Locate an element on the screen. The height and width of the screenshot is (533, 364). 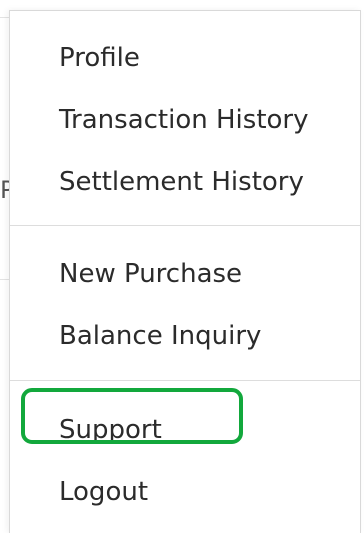
menu-item-label: Profile is located at coordinates (99, 58).